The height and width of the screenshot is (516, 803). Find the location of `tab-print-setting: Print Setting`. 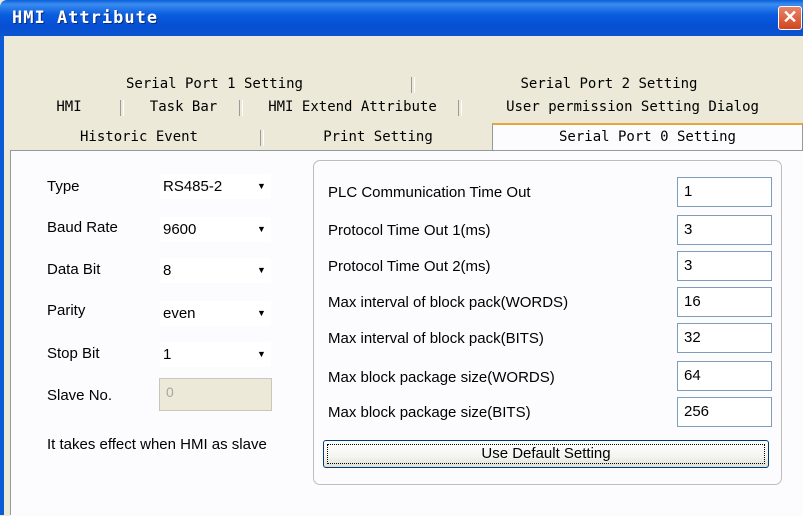

tab-print-setting: Print Setting is located at coordinates (378, 138).